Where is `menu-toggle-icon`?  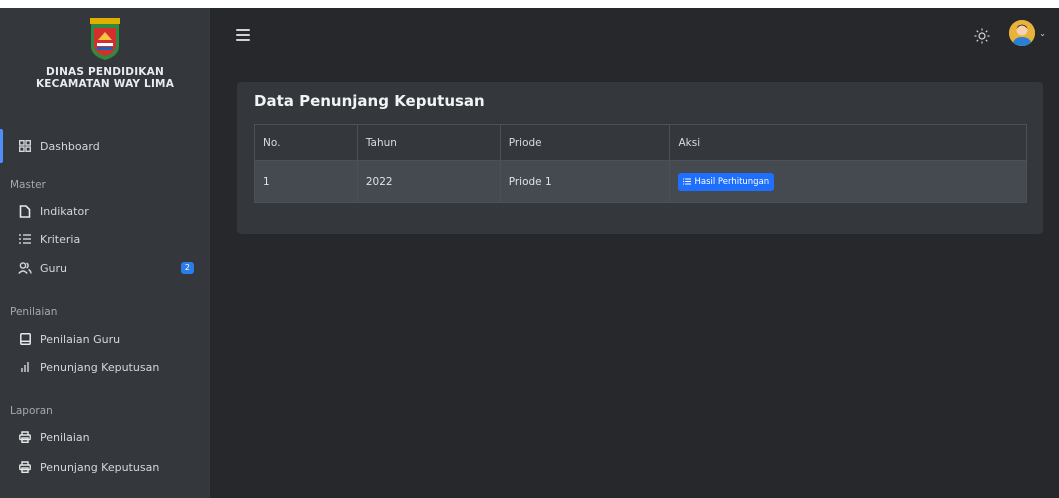 menu-toggle-icon is located at coordinates (243, 35).